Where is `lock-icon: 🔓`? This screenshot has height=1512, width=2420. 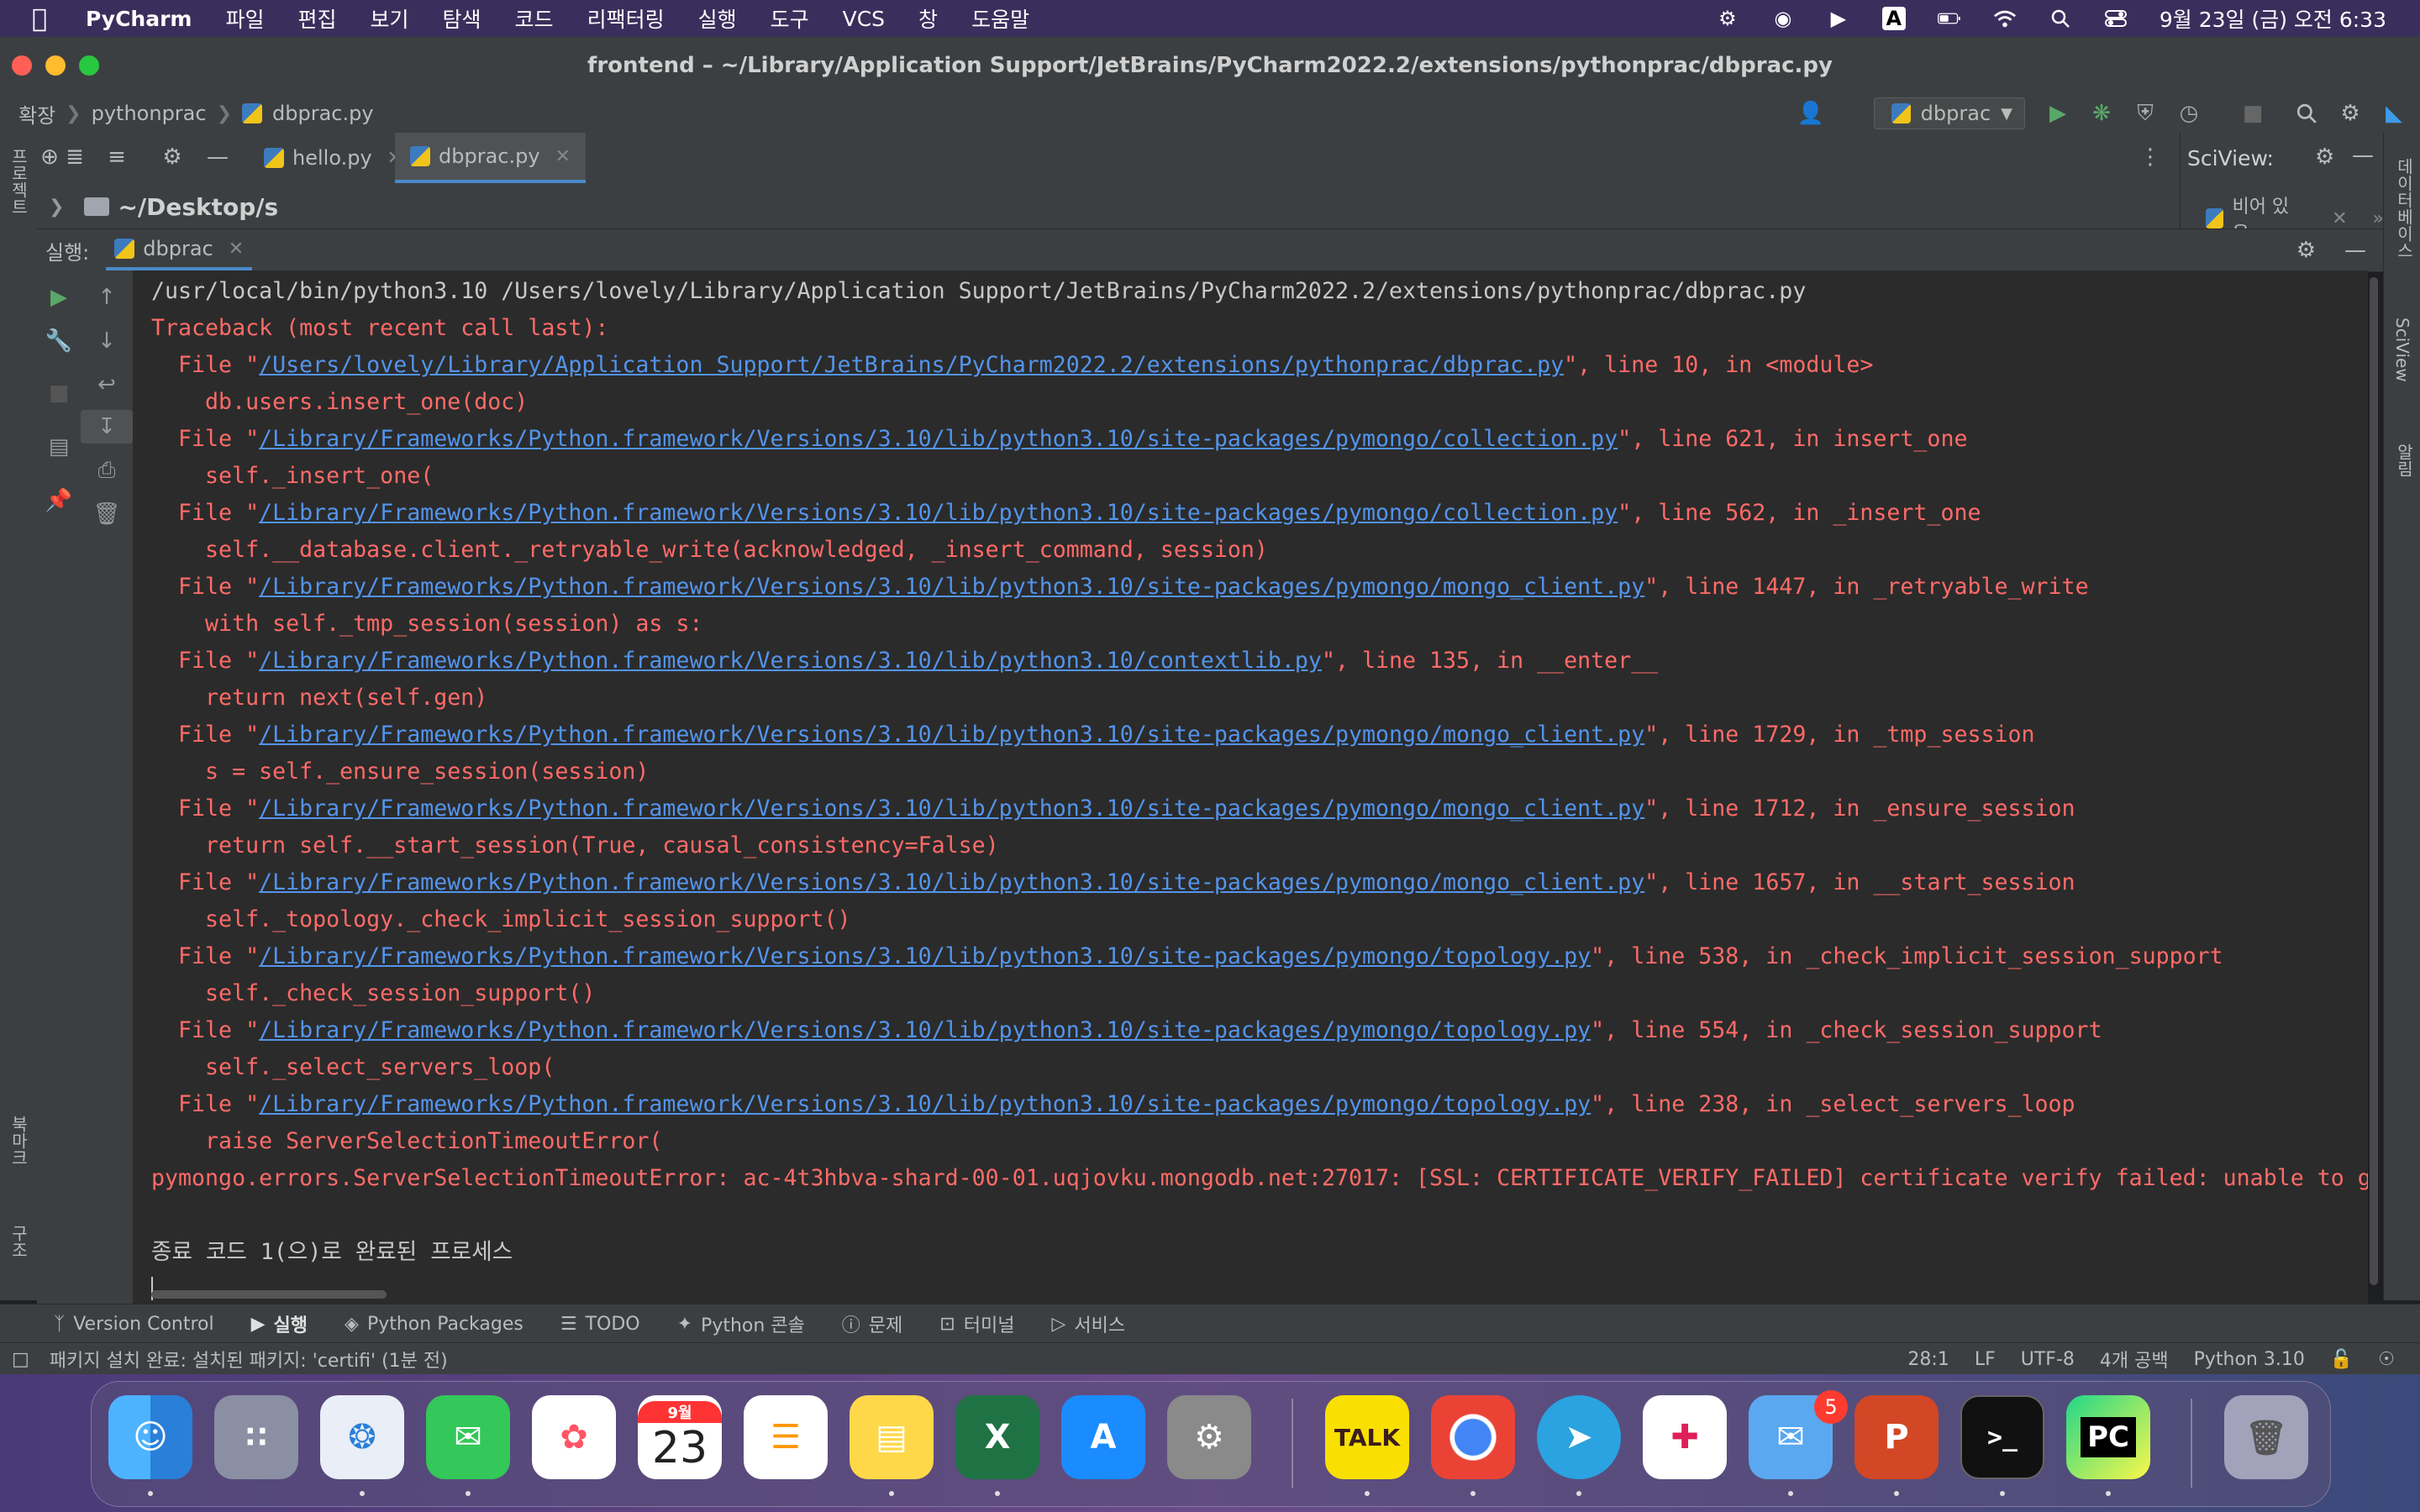 lock-icon: 🔓 is located at coordinates (2341, 1359).